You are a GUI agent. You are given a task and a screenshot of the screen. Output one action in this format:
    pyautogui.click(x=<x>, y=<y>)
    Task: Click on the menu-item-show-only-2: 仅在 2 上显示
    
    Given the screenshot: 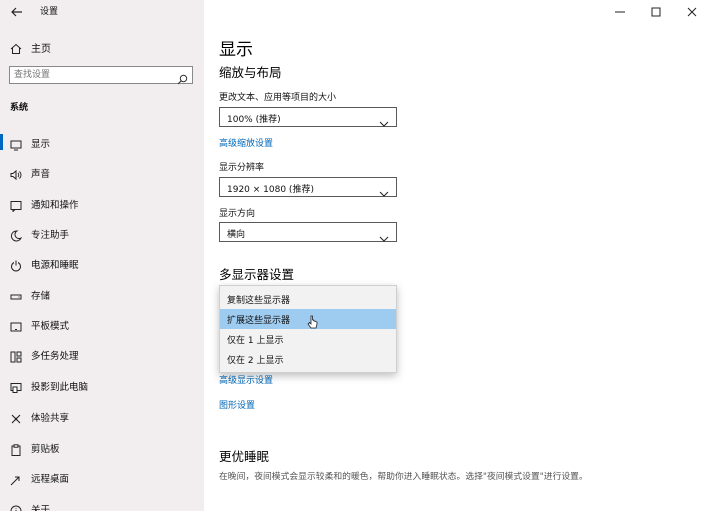 What is the action you would take?
    pyautogui.click(x=308, y=359)
    